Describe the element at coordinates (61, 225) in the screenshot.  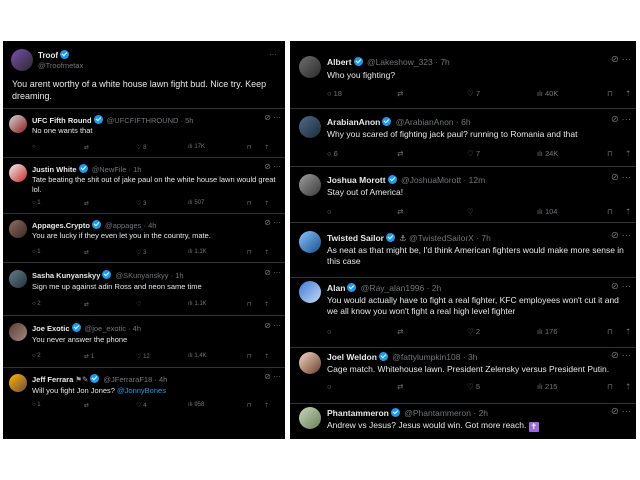
I see `author-name: Appages.Crypto` at that location.